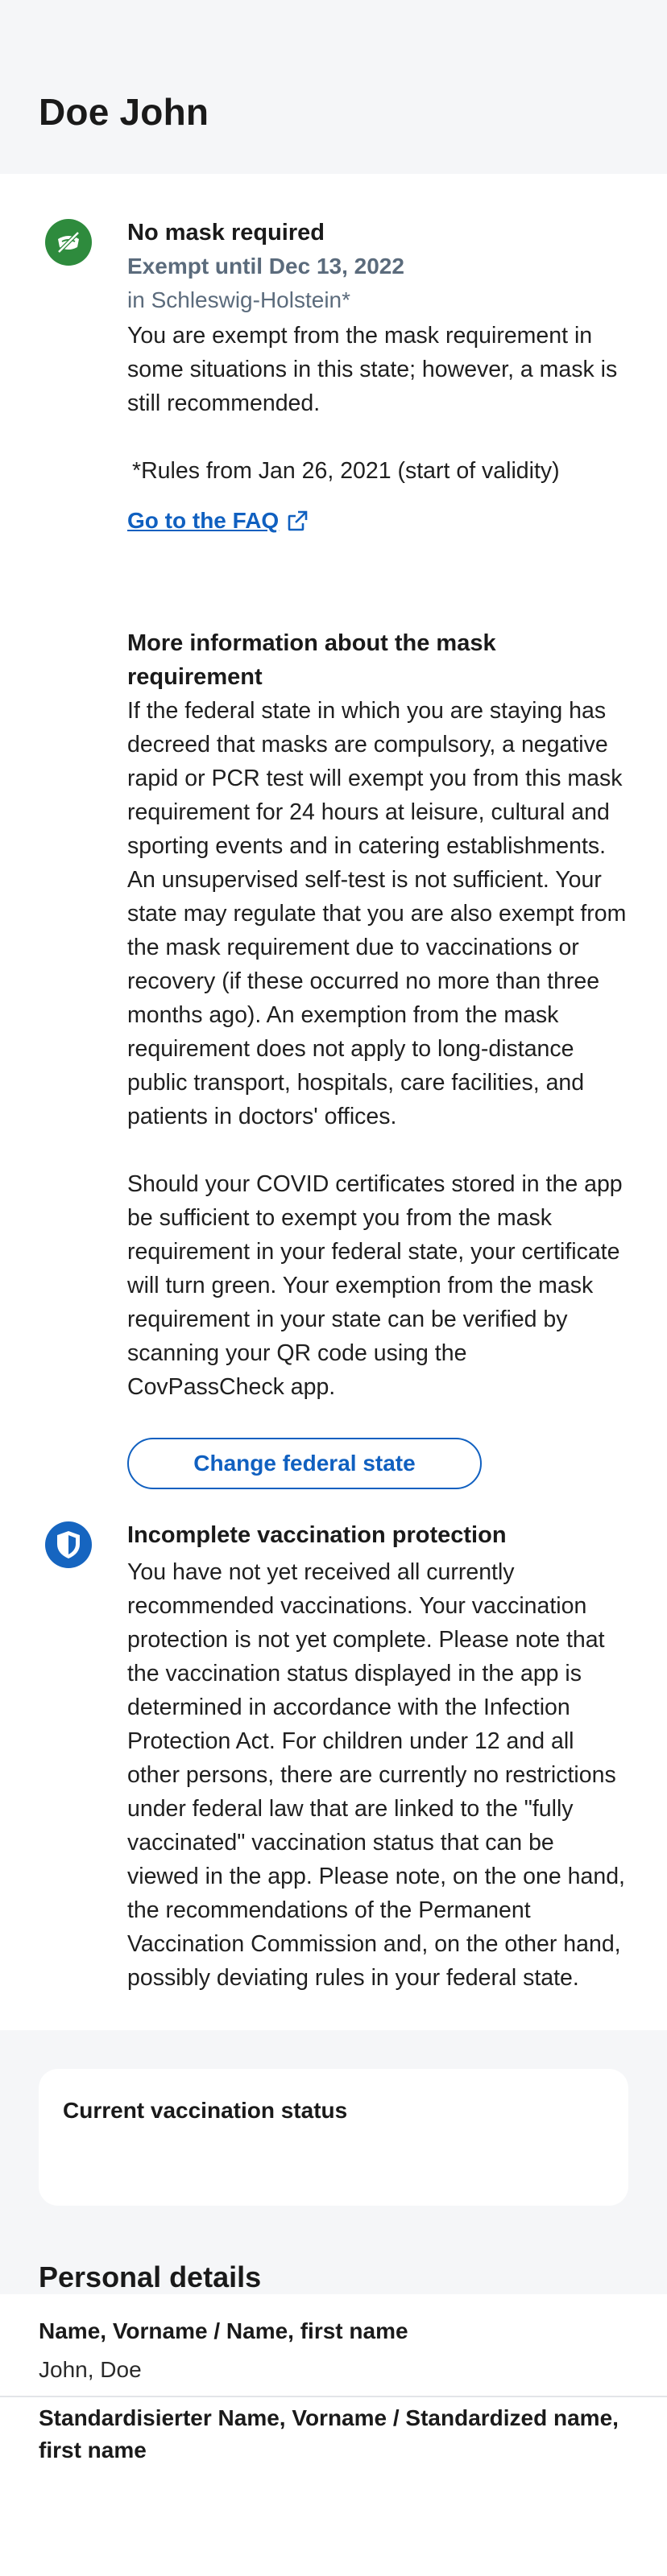  Describe the element at coordinates (226, 233) in the screenshot. I see `mask-status-title: No mask required` at that location.